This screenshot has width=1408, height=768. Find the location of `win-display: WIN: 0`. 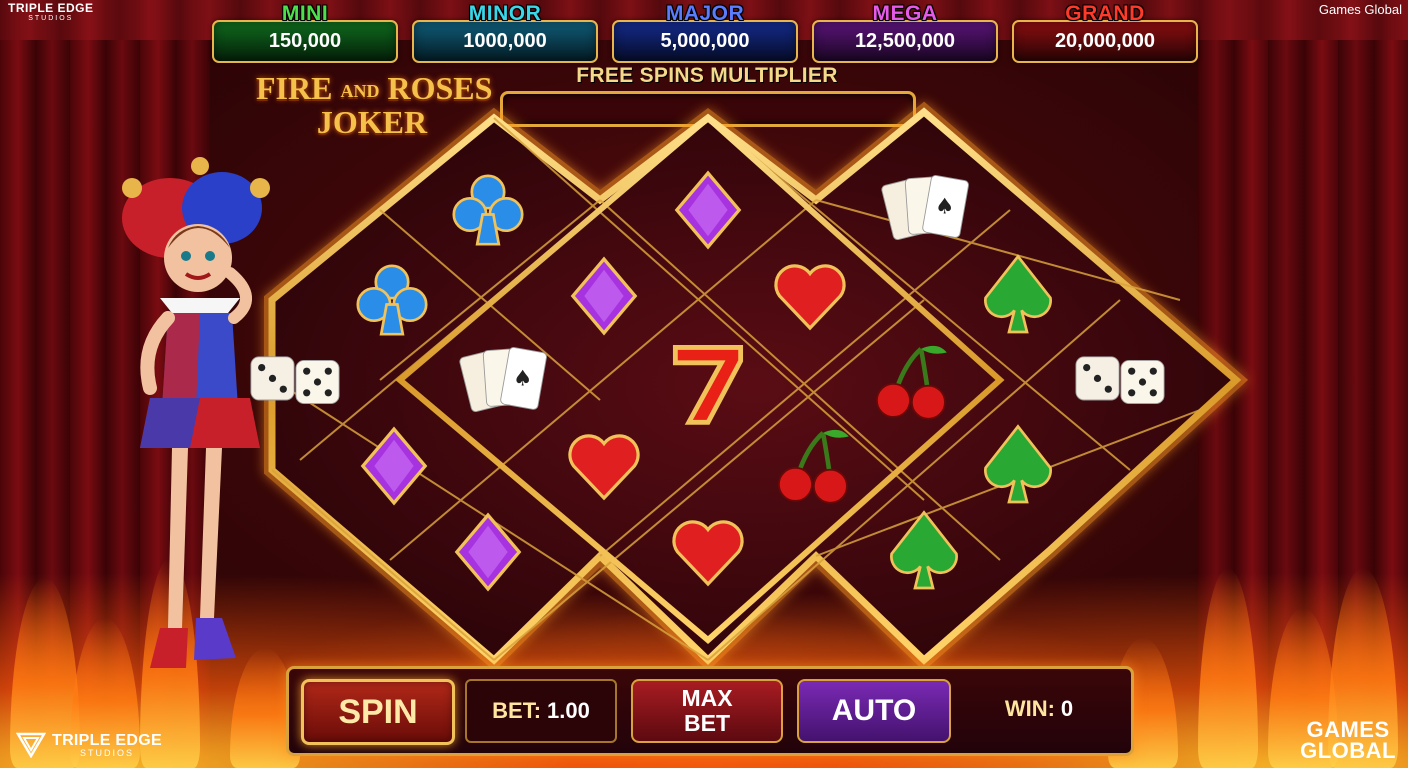

win-display: WIN: 0 is located at coordinates (1039, 709).